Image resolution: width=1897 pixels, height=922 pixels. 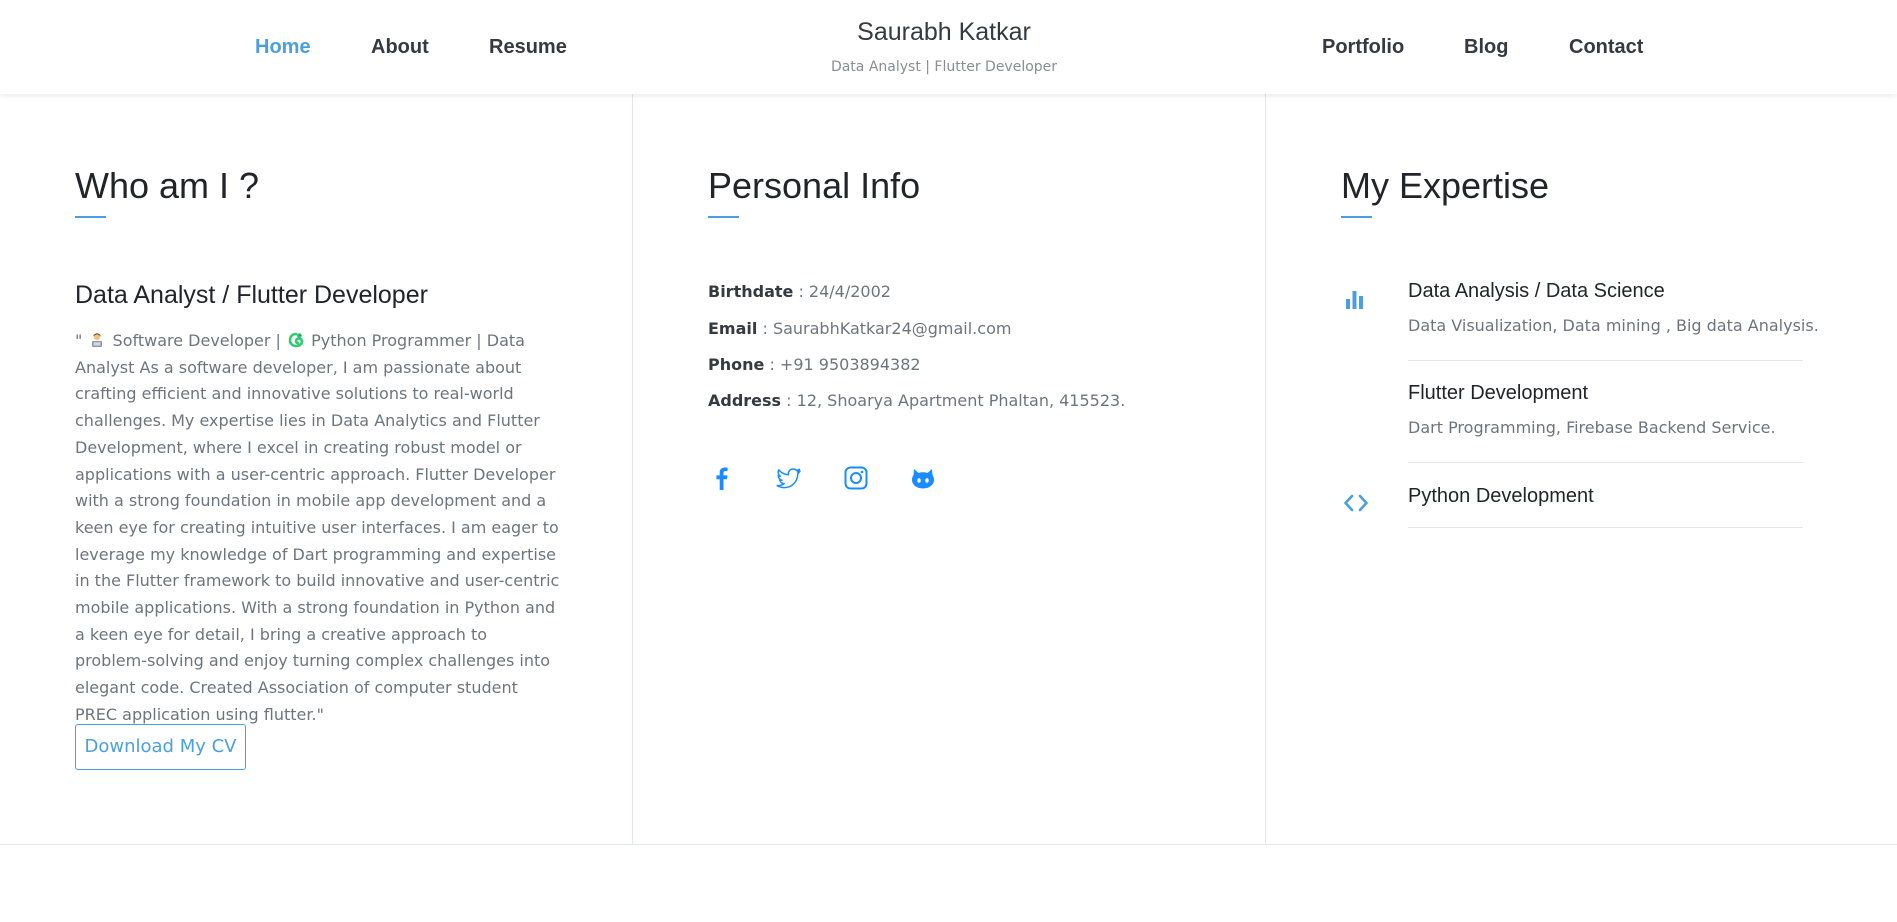 I want to click on address-value: : 12, Shoarya Apartment Phaltan, 415523., so click(x=956, y=400).